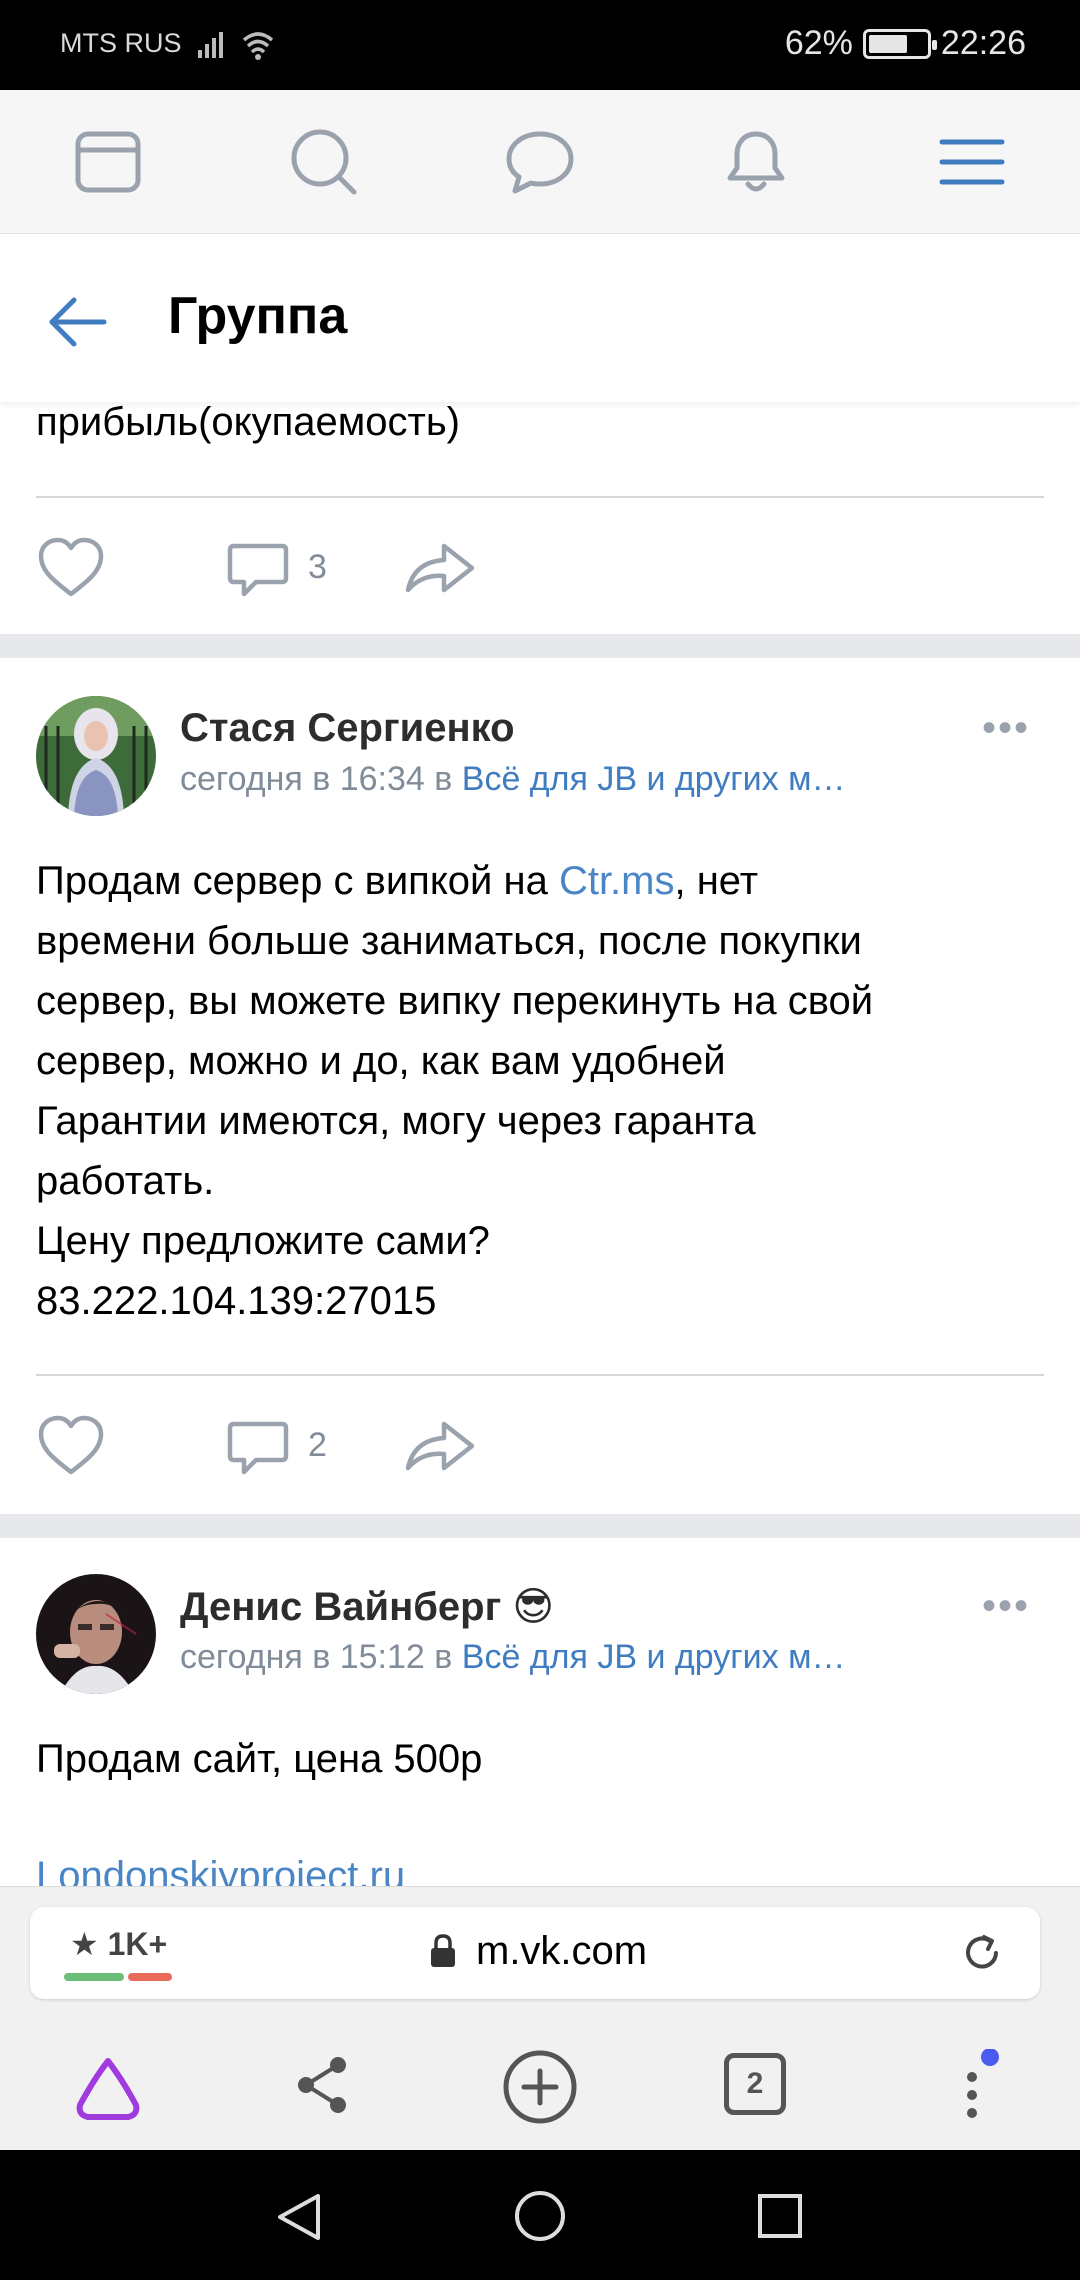 The width and height of the screenshot is (1080, 2280). Describe the element at coordinates (121, 43) in the screenshot. I see `carrier-name: MTS RUS` at that location.